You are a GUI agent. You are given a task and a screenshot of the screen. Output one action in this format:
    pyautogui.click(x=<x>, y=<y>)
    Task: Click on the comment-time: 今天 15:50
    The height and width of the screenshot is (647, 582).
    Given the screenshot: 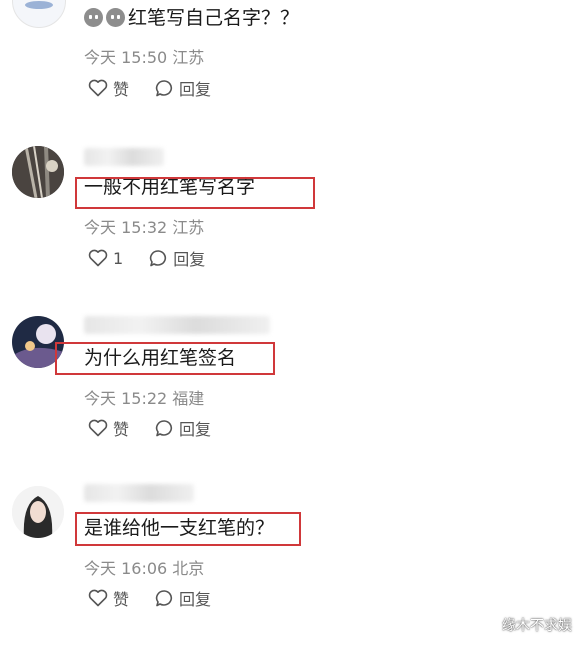 What is the action you would take?
    pyautogui.click(x=126, y=57)
    